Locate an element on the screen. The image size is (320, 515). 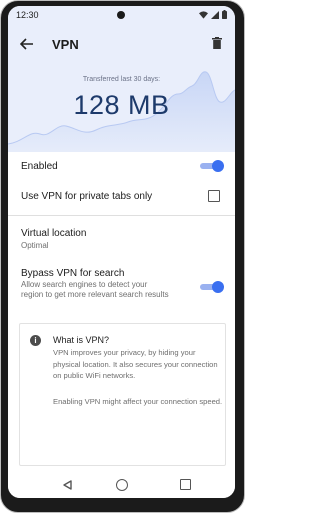
virtual-location-label: Virtual location is located at coordinates (54, 233).